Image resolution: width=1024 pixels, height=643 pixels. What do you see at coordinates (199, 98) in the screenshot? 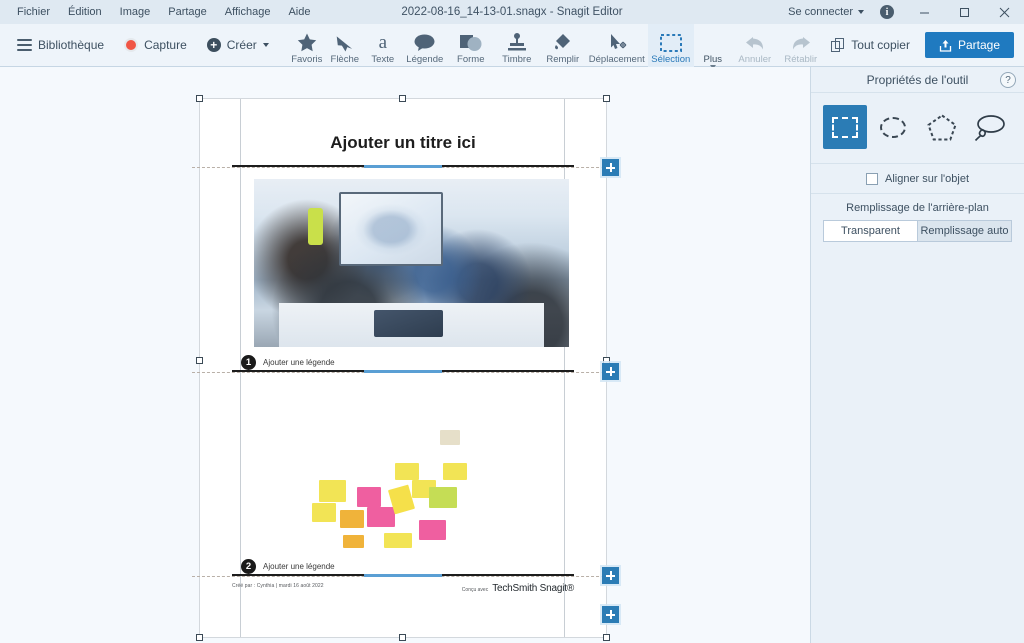
I see `resize-handle-top-left` at bounding box center [199, 98].